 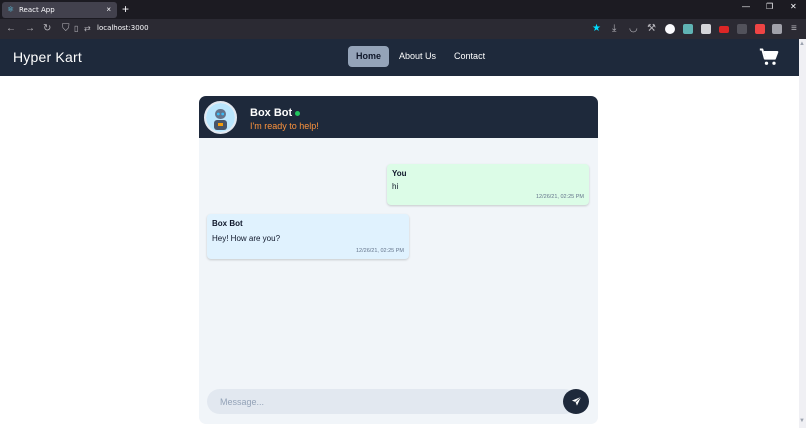 I want to click on bot-avatar, so click(x=220, y=117).